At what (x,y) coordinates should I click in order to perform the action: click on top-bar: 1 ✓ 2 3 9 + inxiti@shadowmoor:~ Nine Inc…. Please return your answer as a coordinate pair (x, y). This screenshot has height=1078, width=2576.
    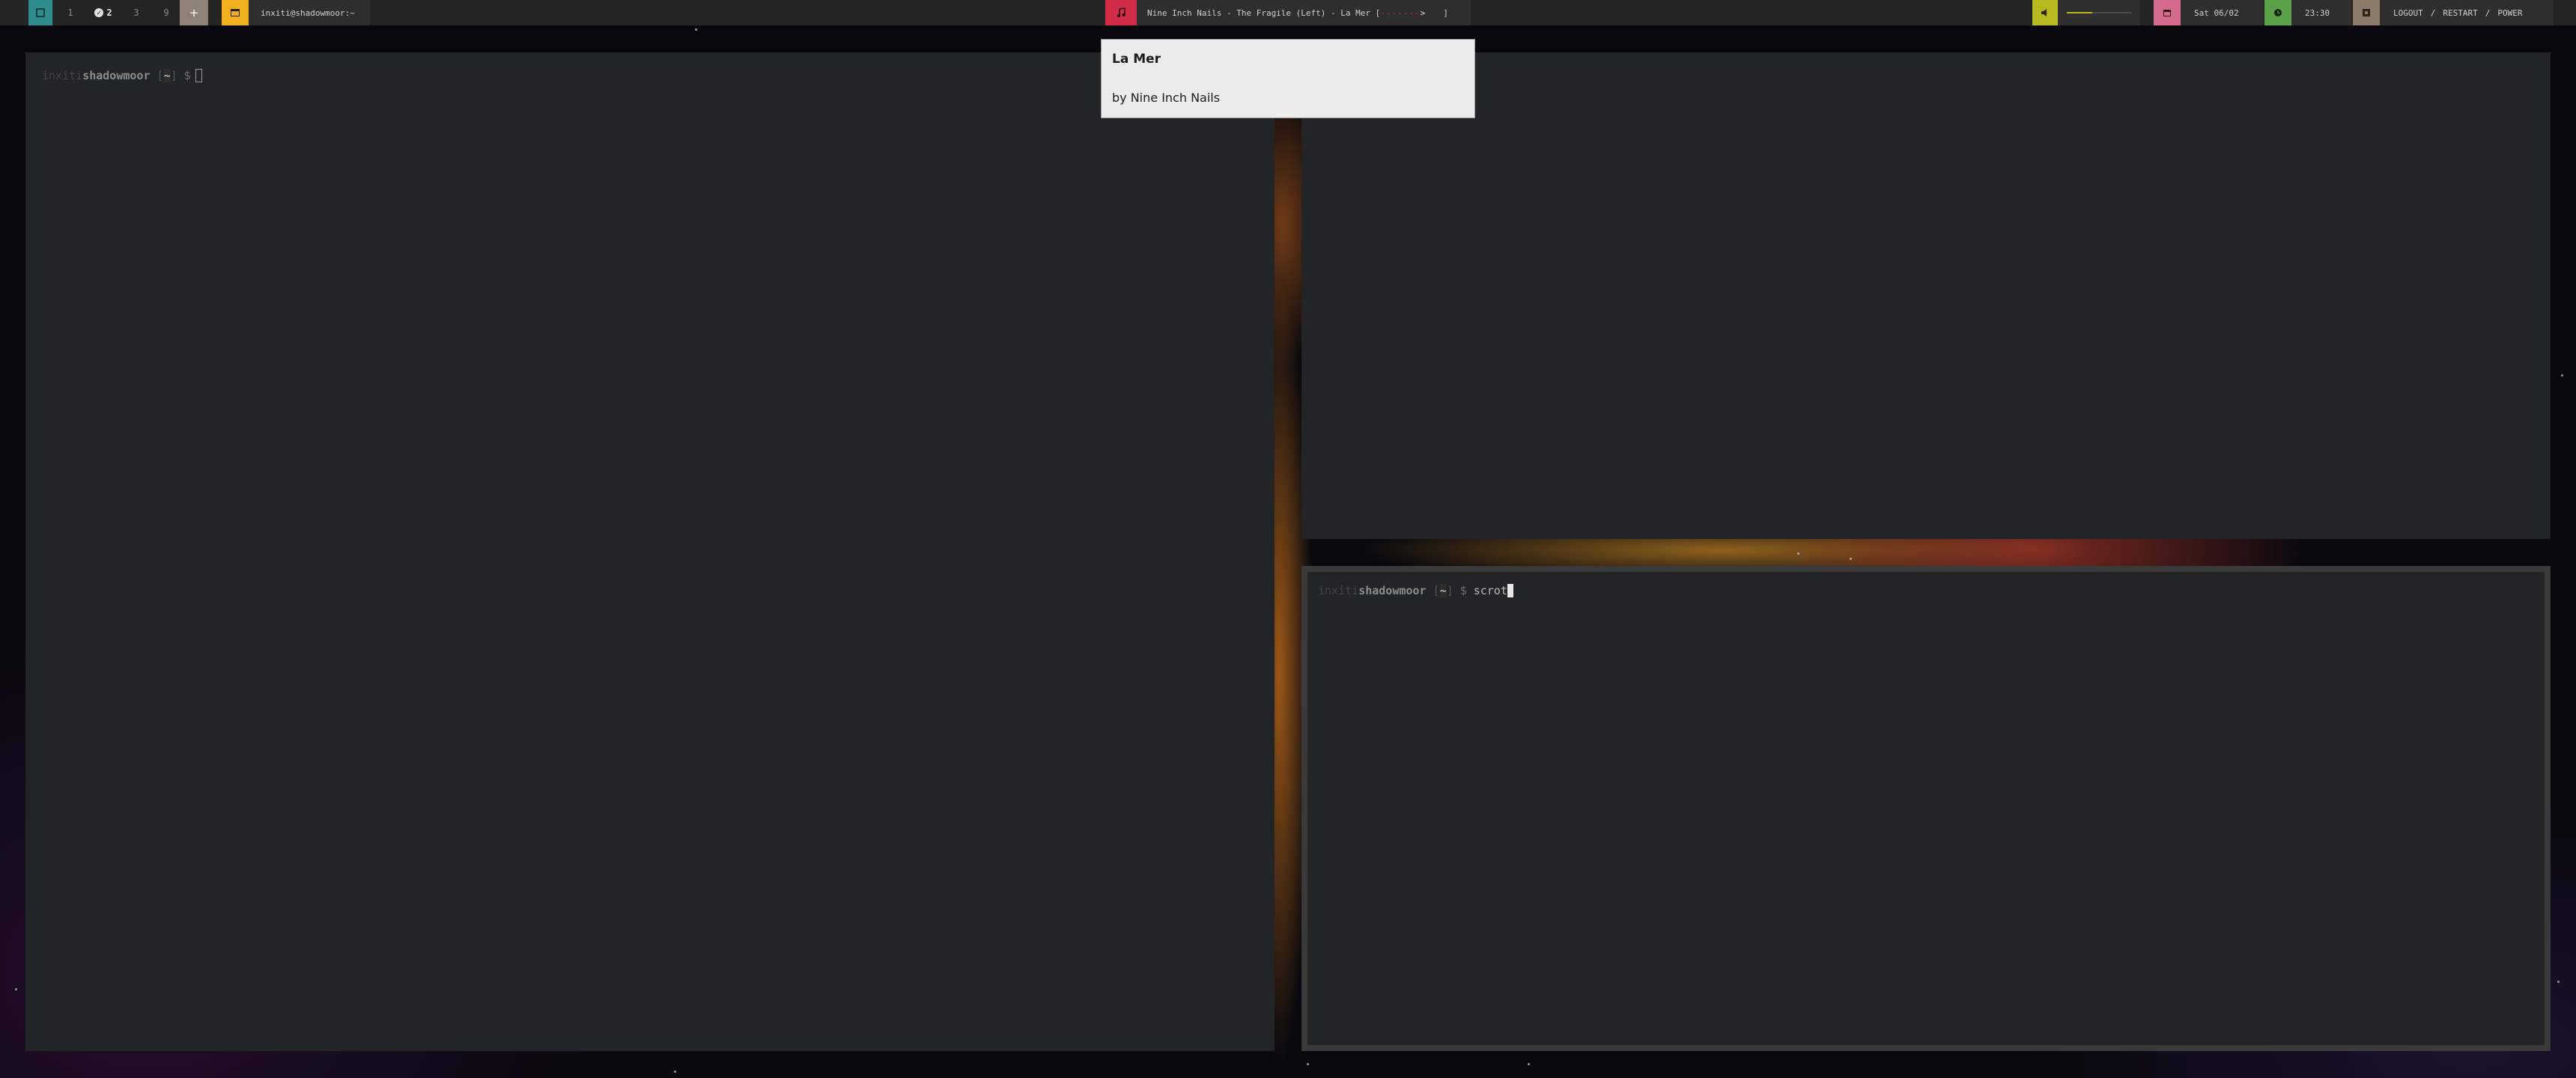
    Looking at the image, I should click on (1288, 12).